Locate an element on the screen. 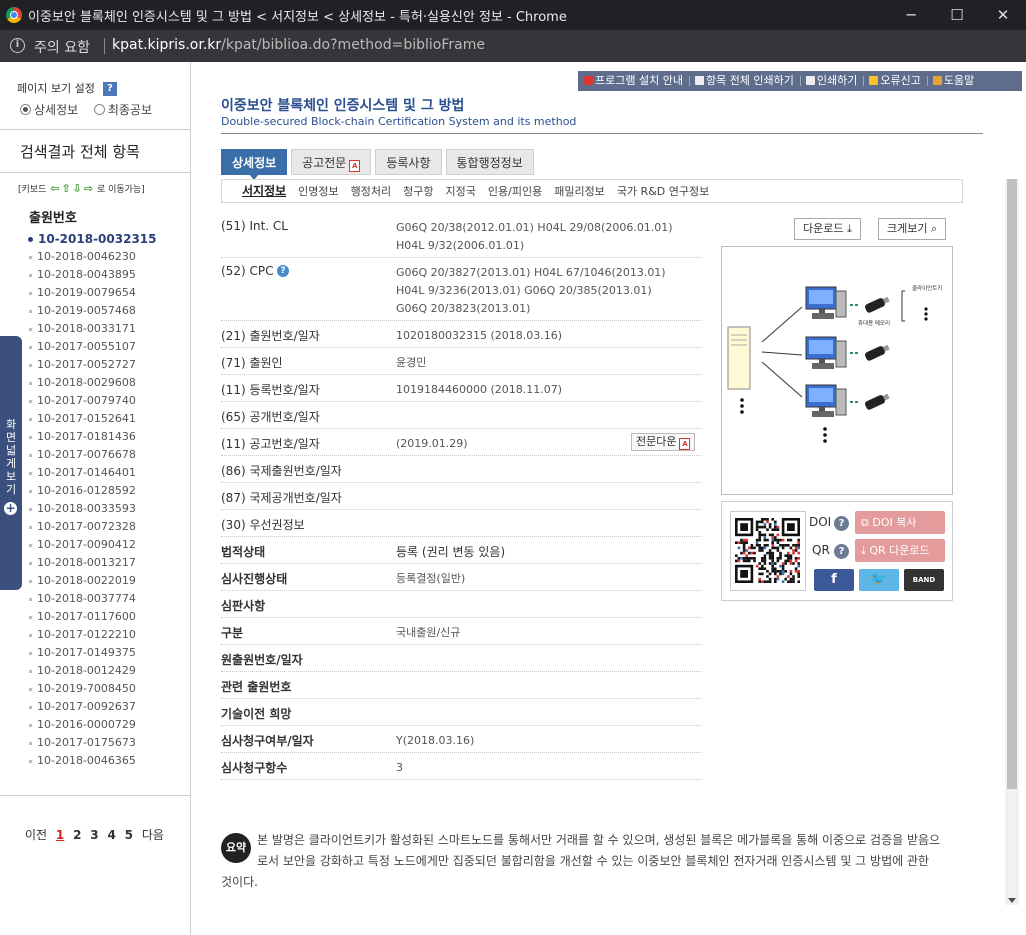  security-warning: 주의 요함 is located at coordinates (62, 47).